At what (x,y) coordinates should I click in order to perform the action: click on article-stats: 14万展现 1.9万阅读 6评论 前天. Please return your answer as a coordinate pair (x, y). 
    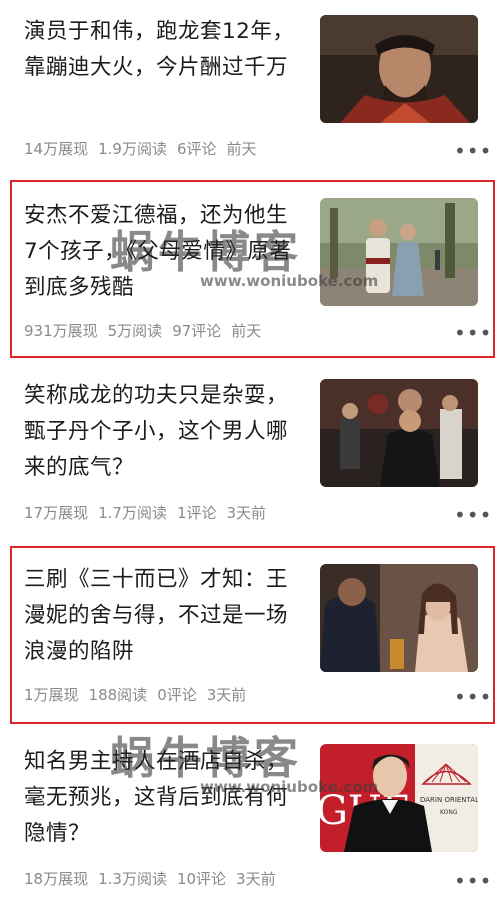
    Looking at the image, I should click on (145, 148).